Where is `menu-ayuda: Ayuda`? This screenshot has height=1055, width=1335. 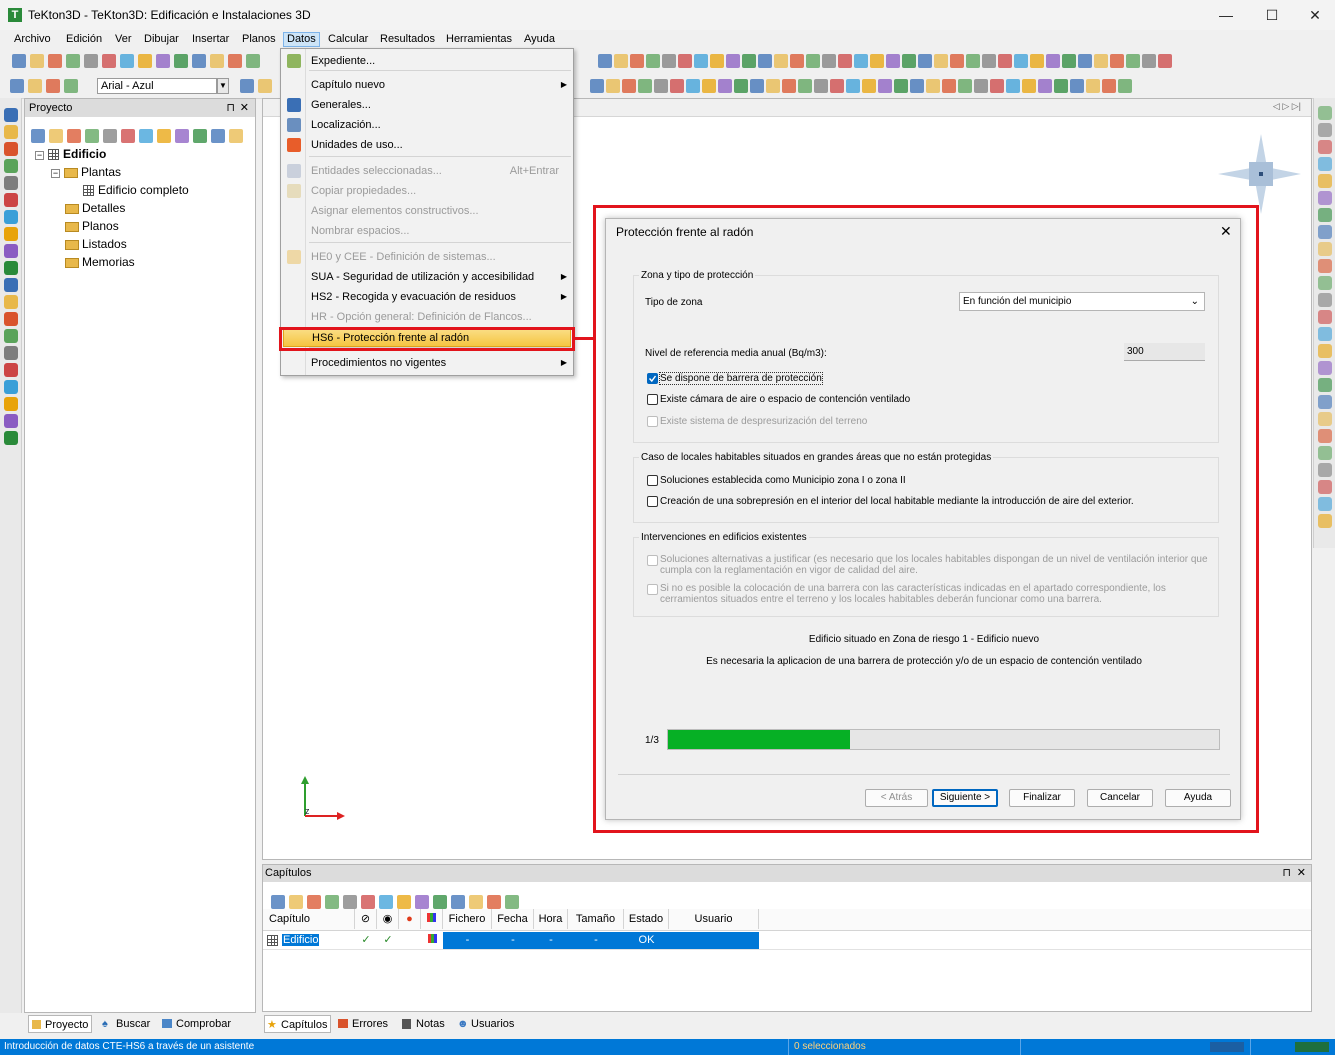
menu-ayuda: Ayuda is located at coordinates (539, 39).